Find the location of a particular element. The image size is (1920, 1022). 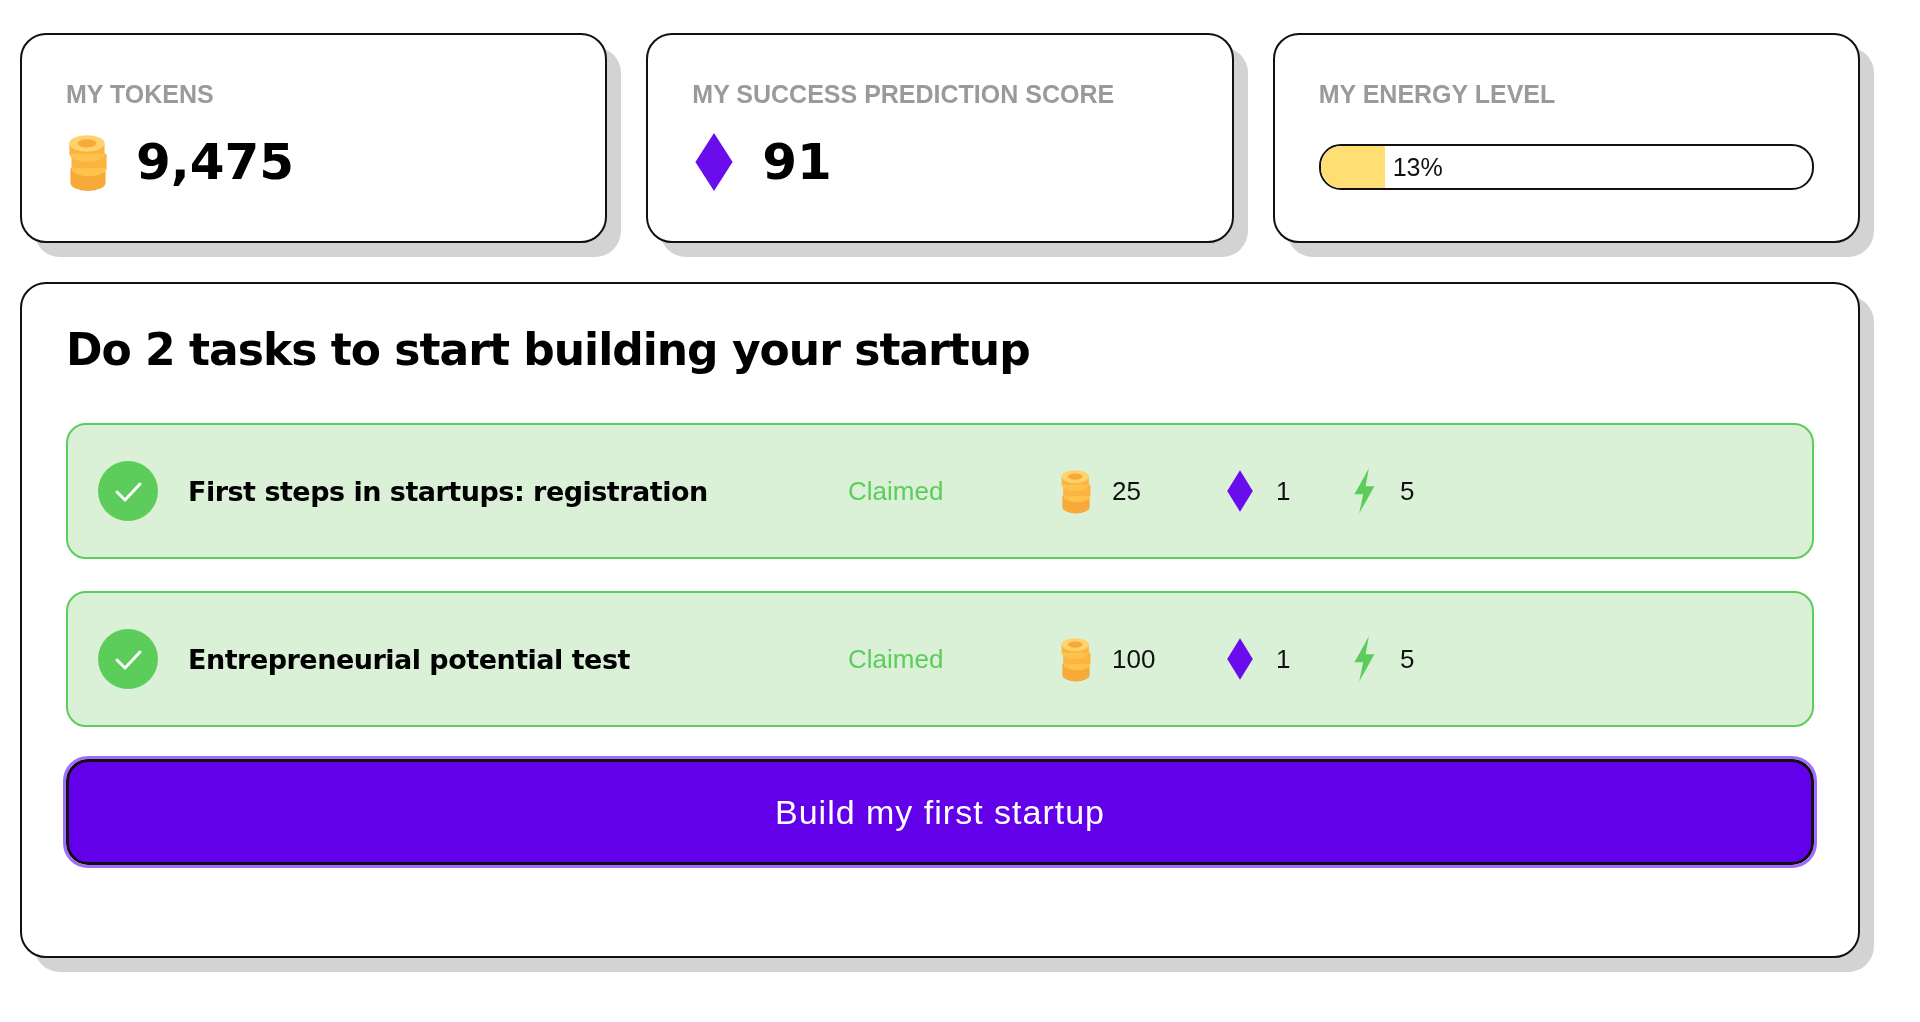

task-title: First steps in startups: registration is located at coordinates (448, 491).